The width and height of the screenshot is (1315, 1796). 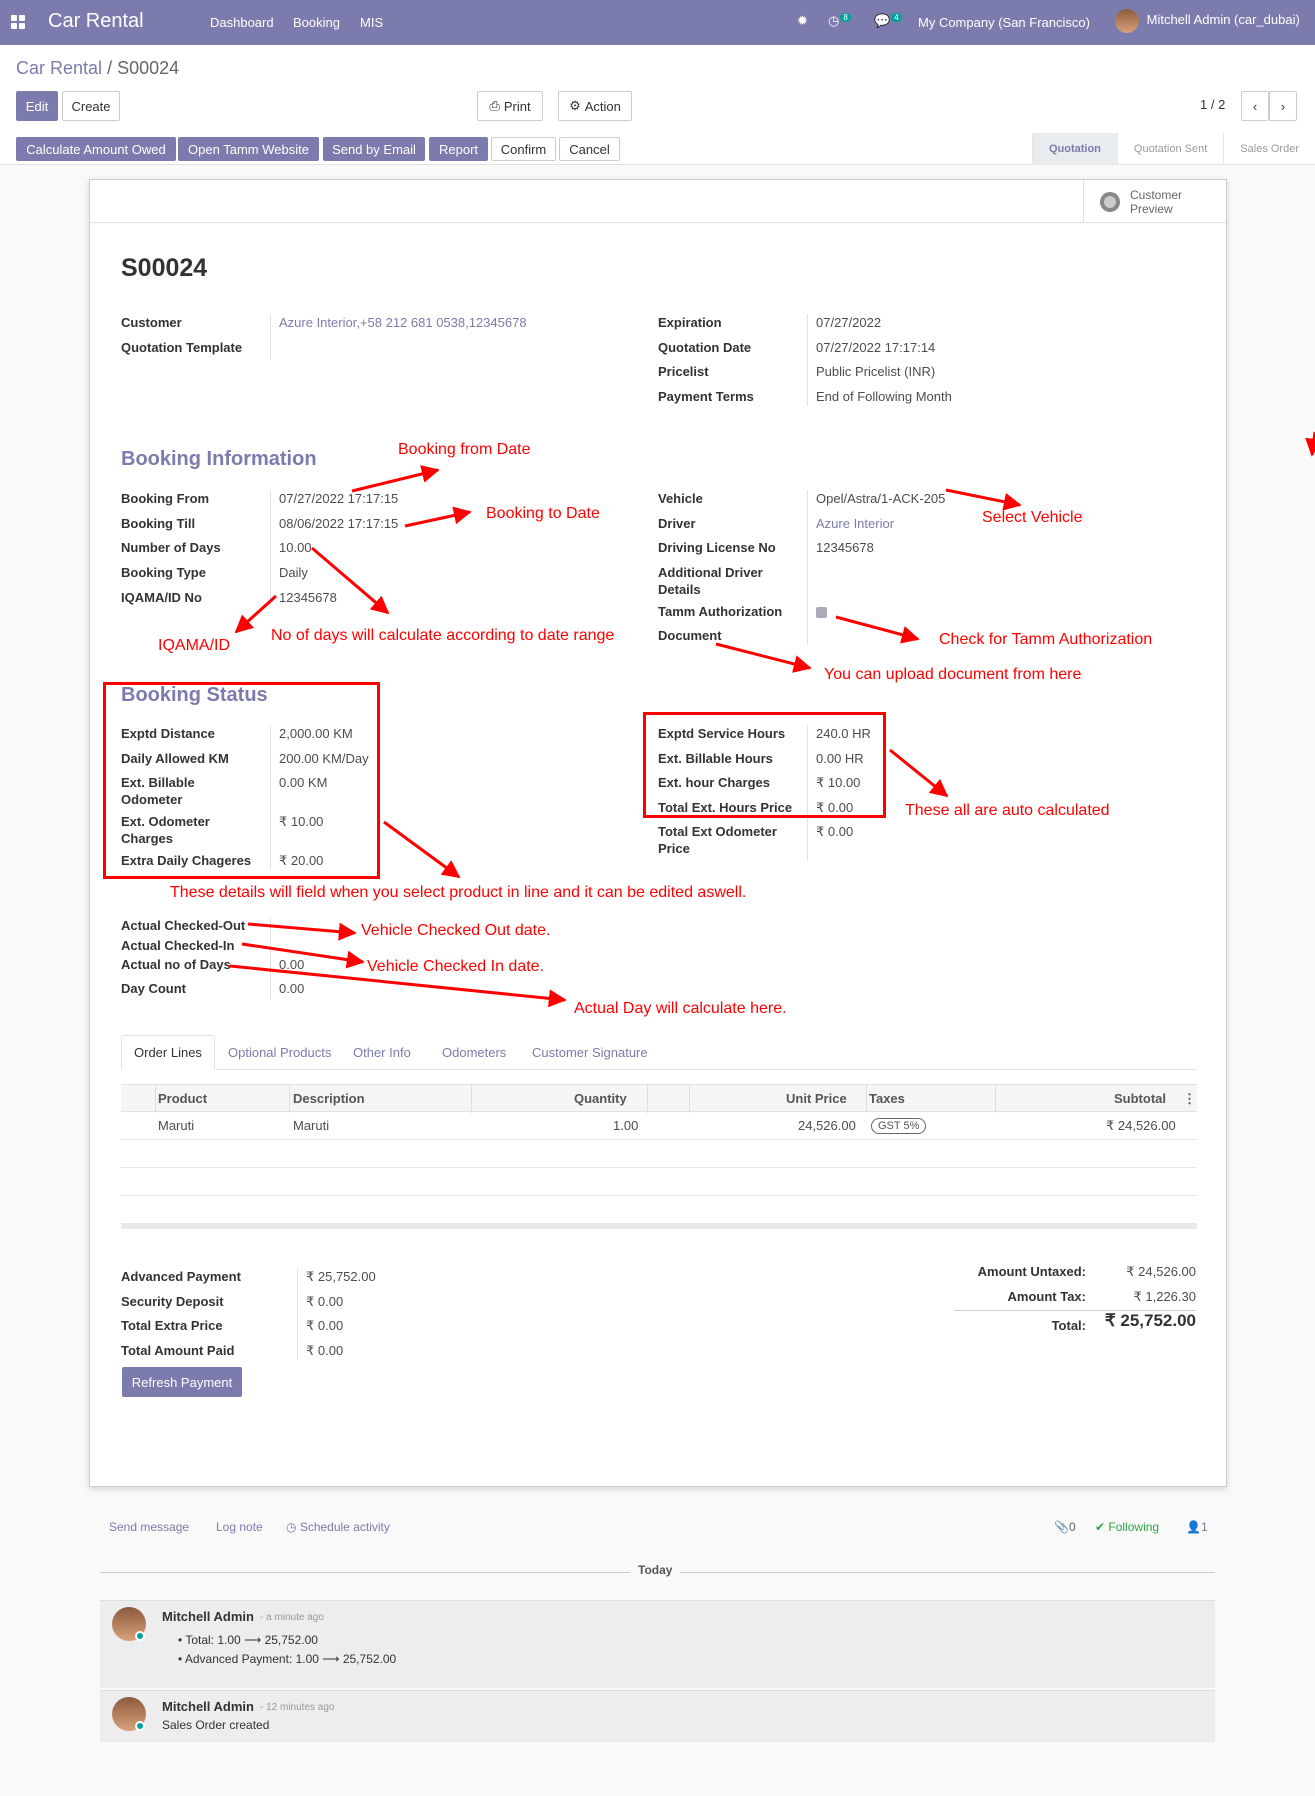 What do you see at coordinates (163, 572) in the screenshot?
I see `booking-type-label: Booking Type` at bounding box center [163, 572].